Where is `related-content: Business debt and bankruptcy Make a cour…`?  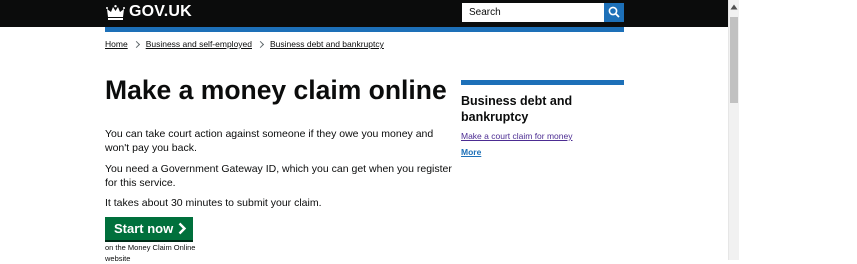
related-content: Business debt and bankruptcy Make a cour… is located at coordinates (542, 118).